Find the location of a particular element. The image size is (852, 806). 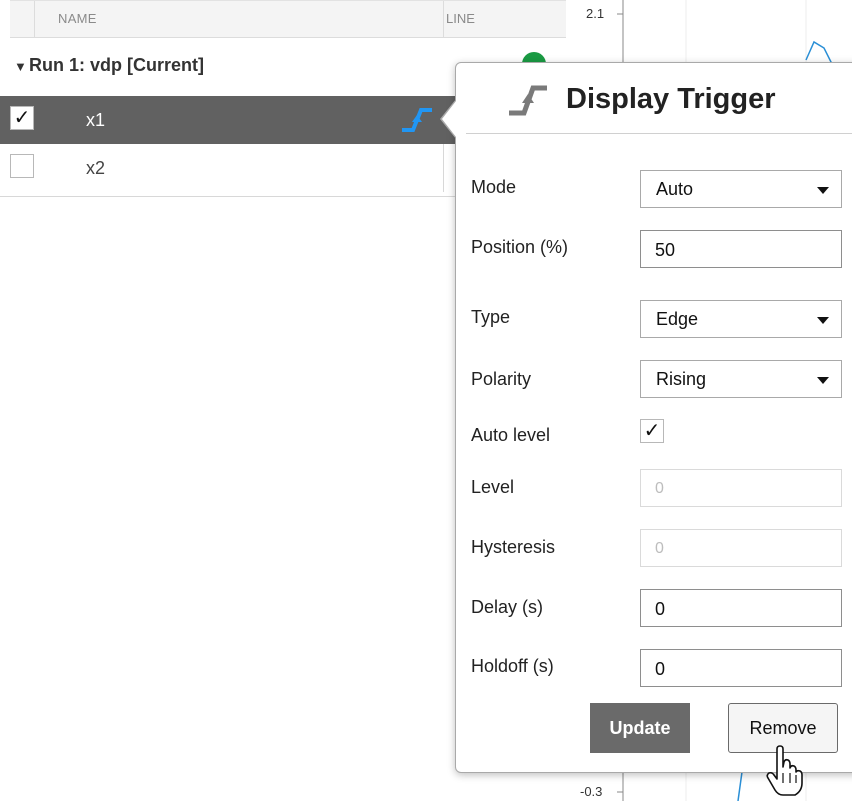

position-input: 50 is located at coordinates (741, 249).